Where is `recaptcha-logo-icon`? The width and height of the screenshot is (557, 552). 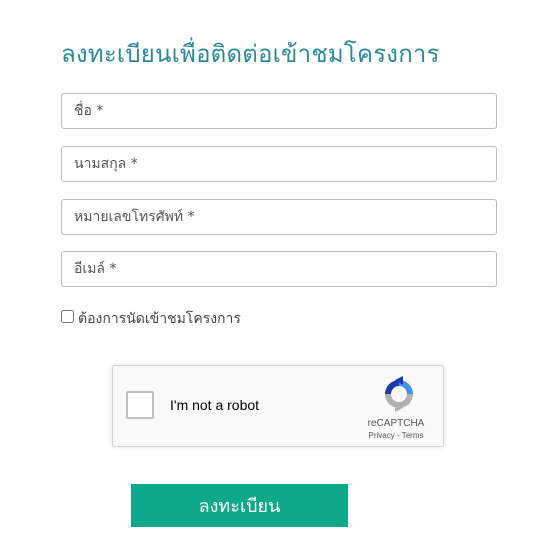 recaptcha-logo-icon is located at coordinates (399, 394).